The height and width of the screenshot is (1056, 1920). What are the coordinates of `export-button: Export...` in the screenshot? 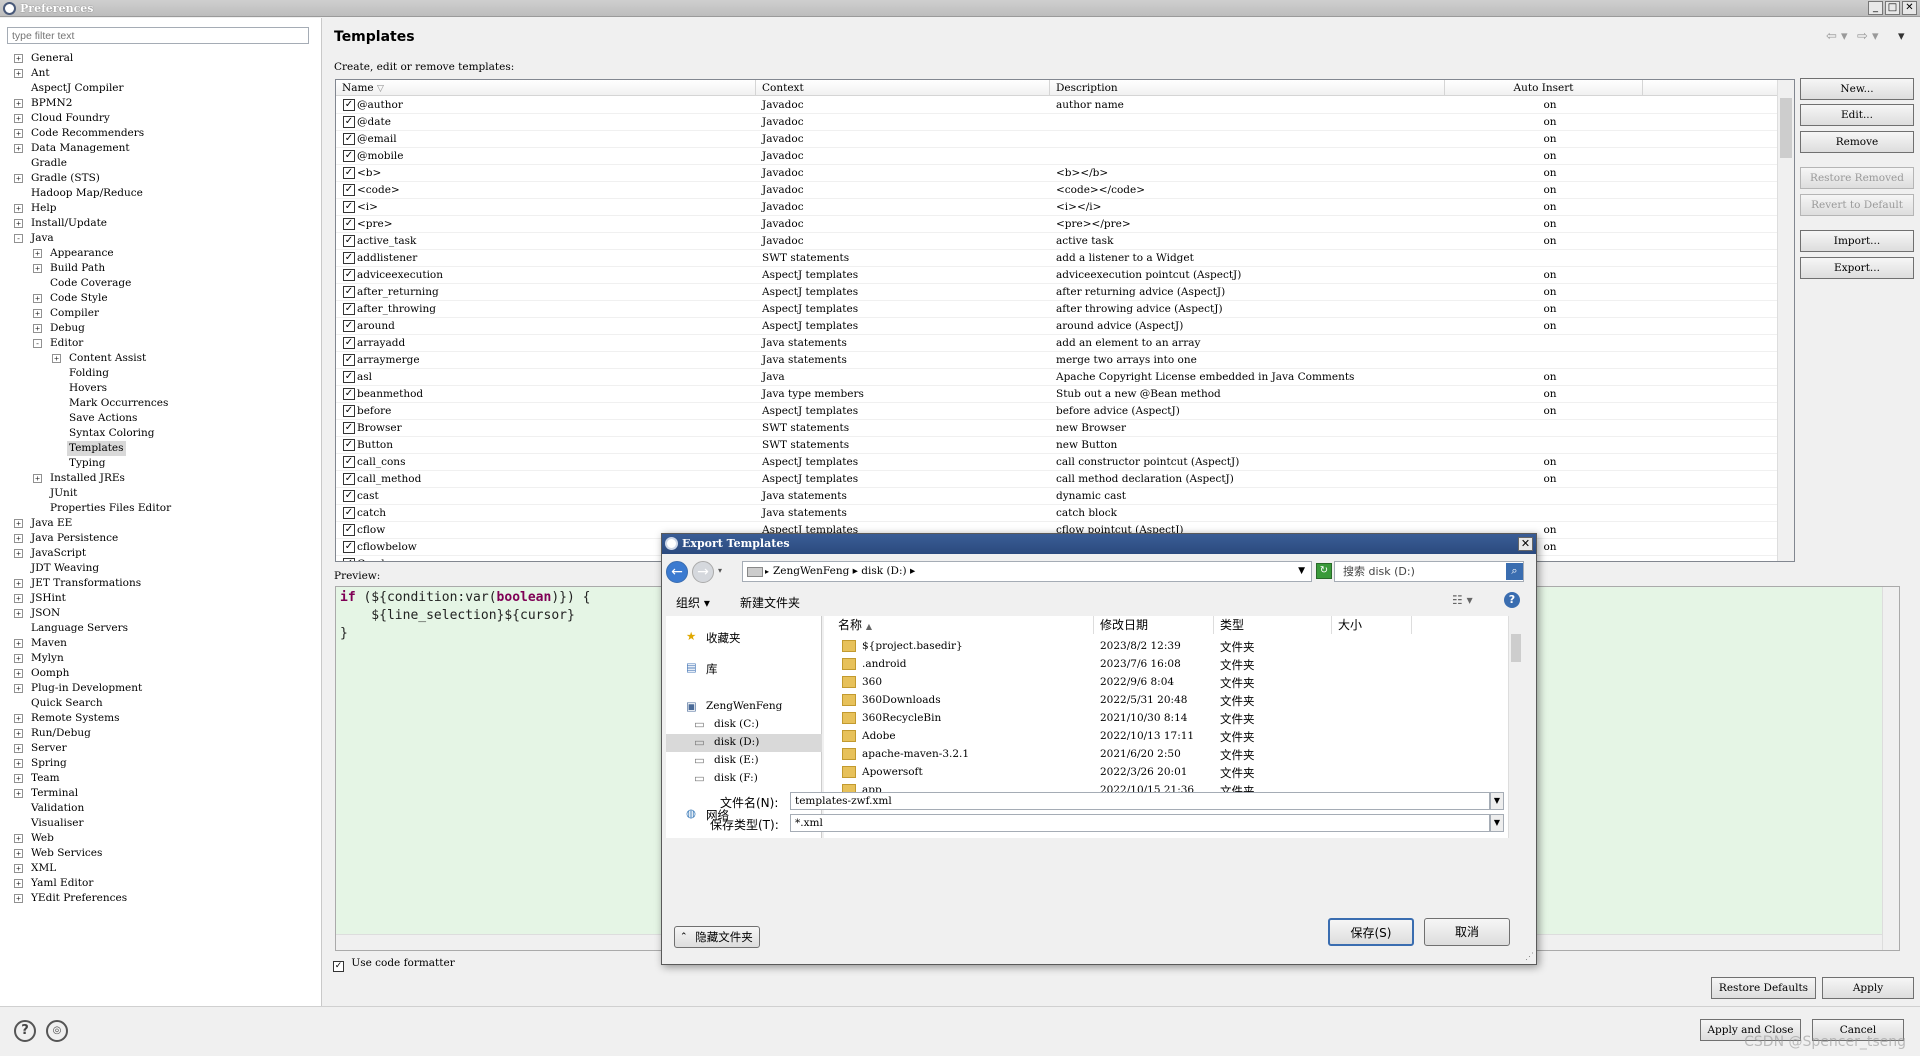 It's located at (1857, 268).